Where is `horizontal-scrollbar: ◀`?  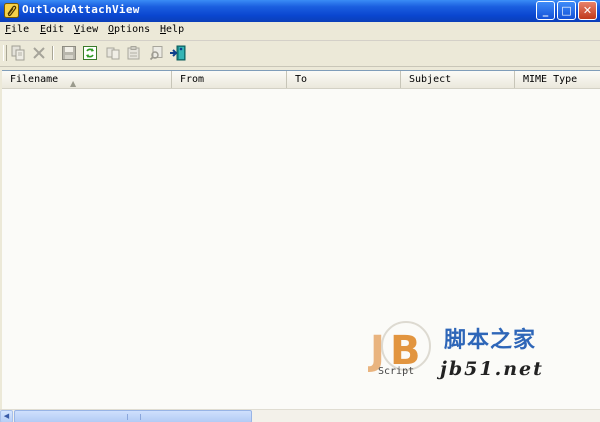
horizontal-scrollbar: ◀ is located at coordinates (300, 415).